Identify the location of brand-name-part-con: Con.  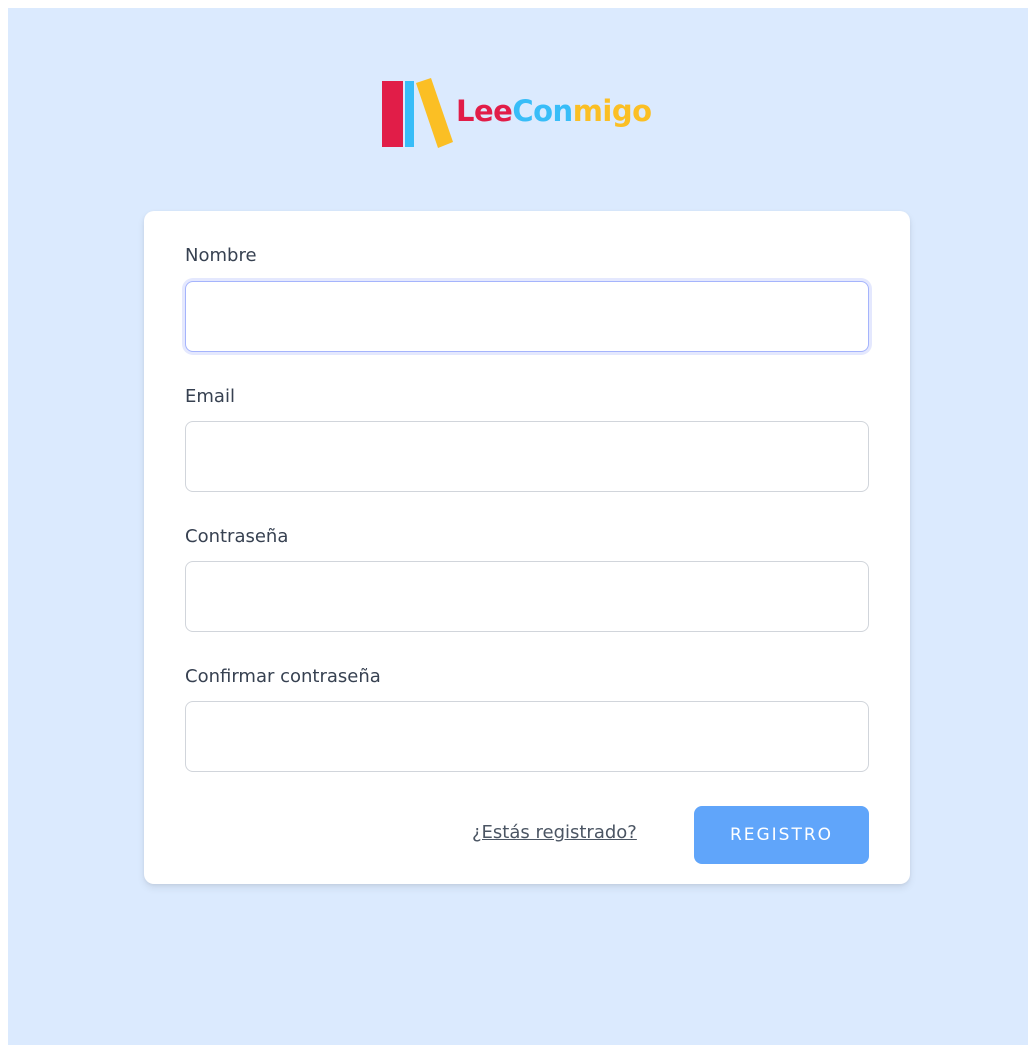
(542, 111).